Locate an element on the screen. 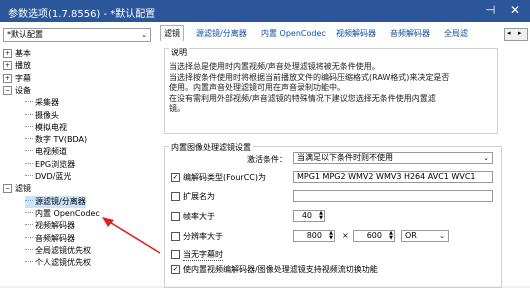 The image size is (530, 288). stream-switch-checkbox: ✓ is located at coordinates (175, 269).